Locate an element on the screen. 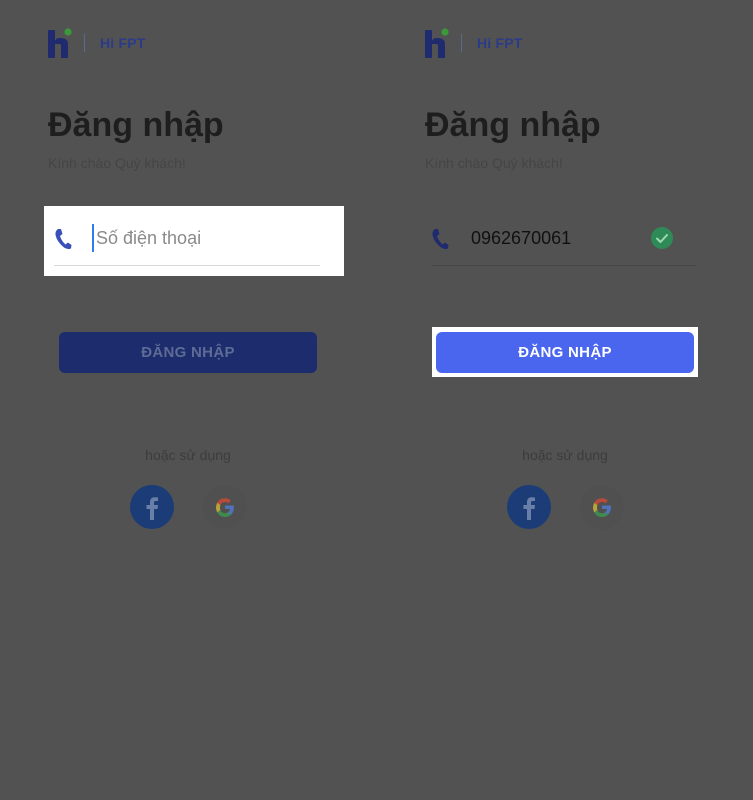 This screenshot has width=753, height=800. check-icon is located at coordinates (662, 238).